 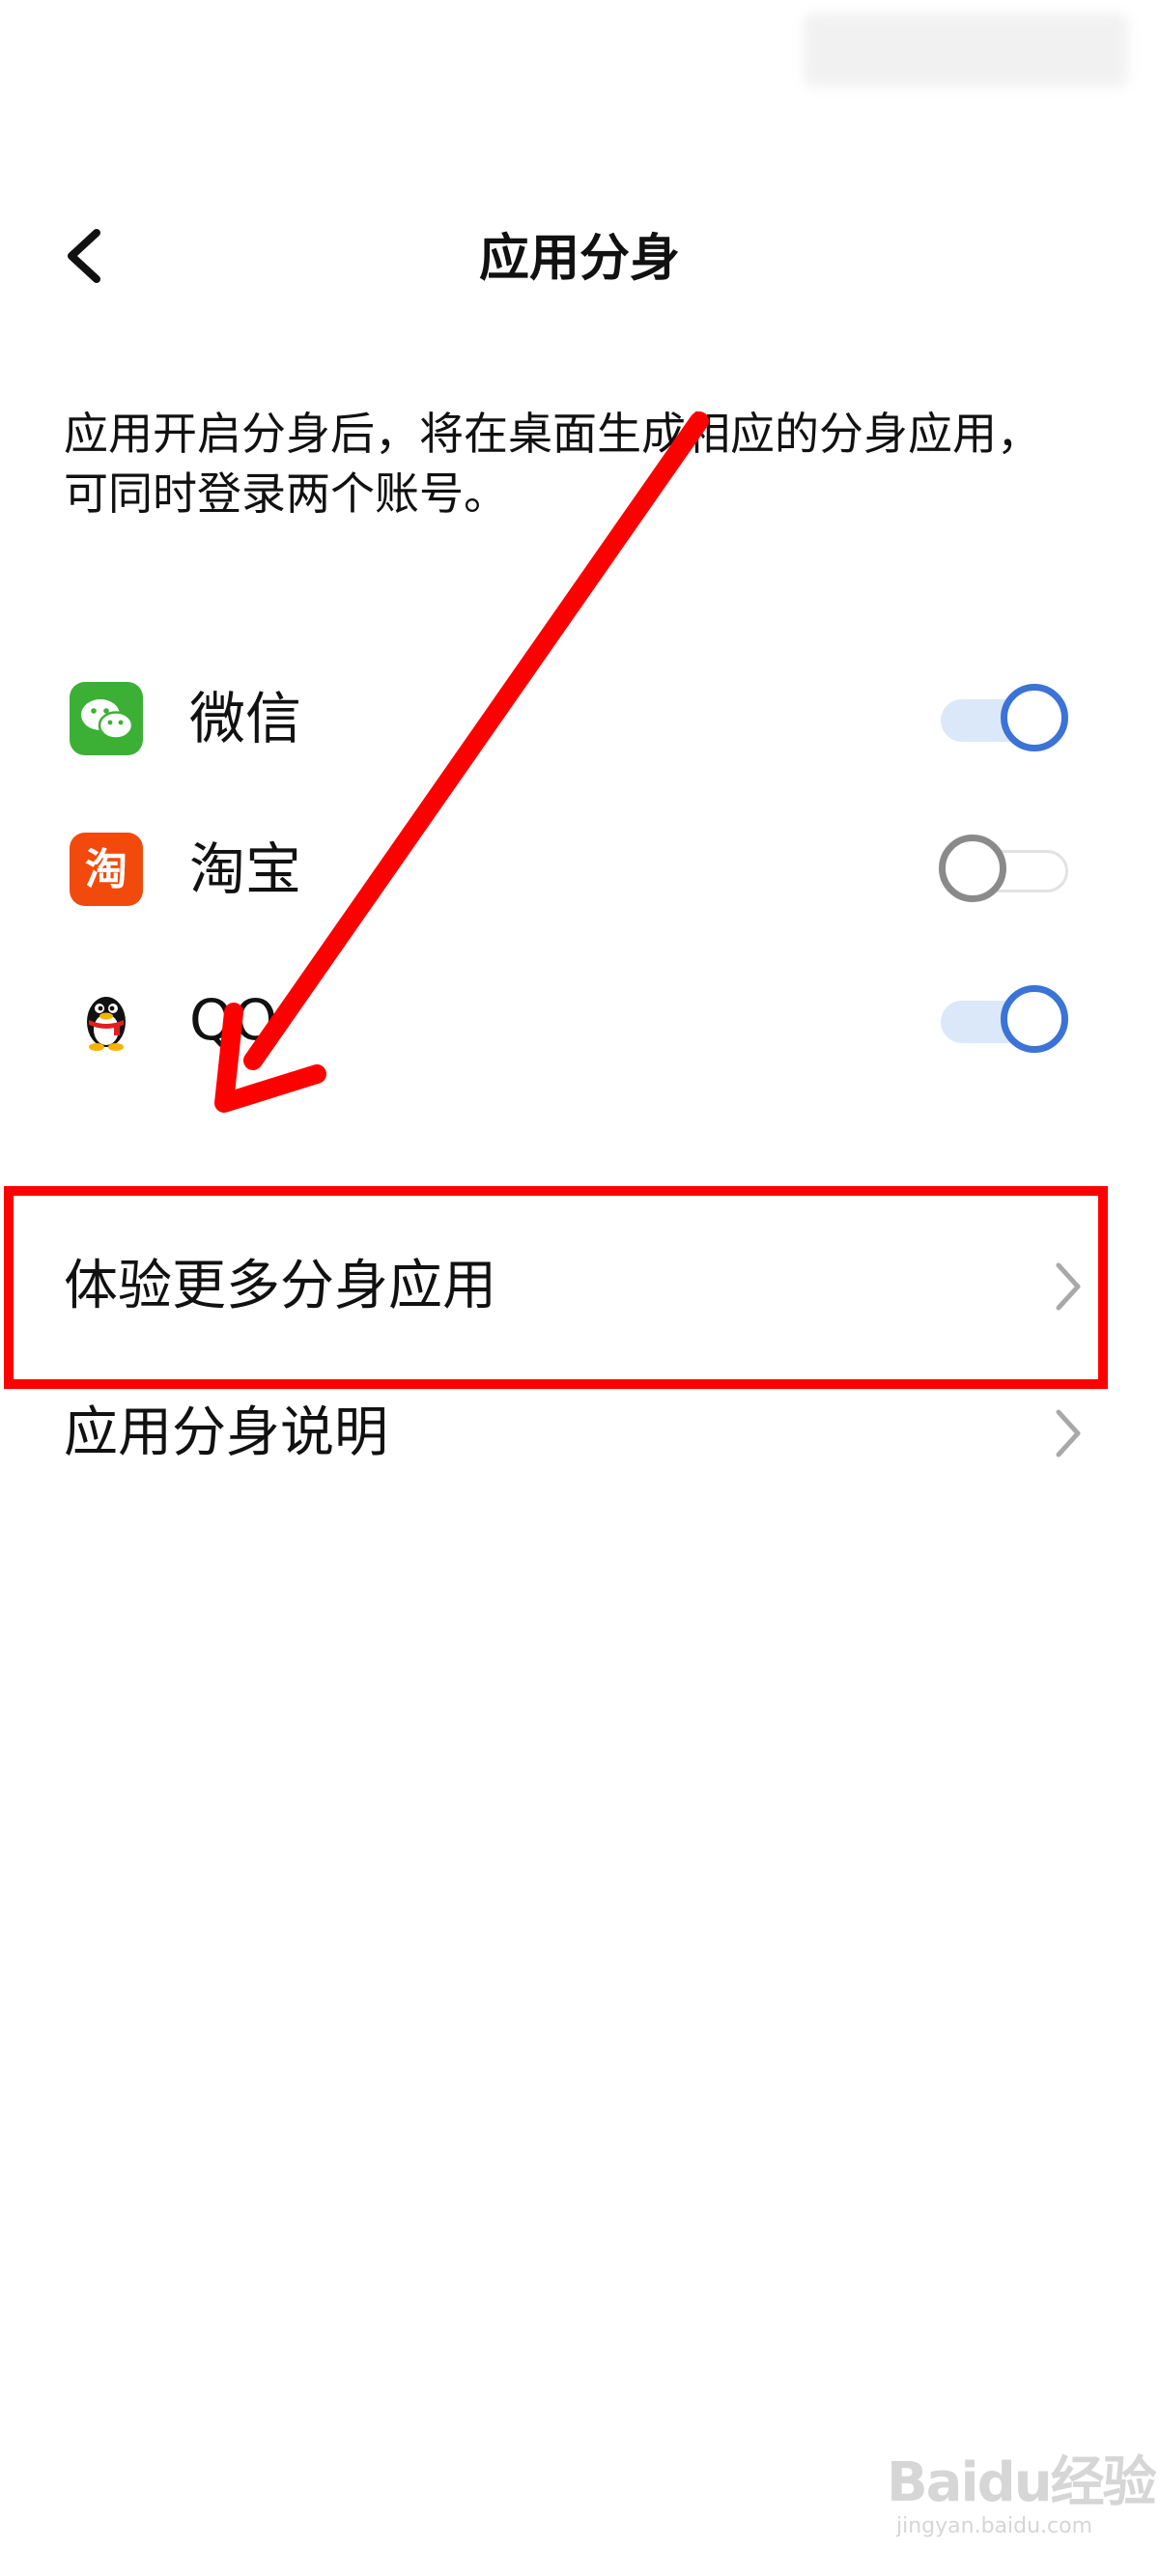 I want to click on taobao-icon: 淘, so click(x=106, y=869).